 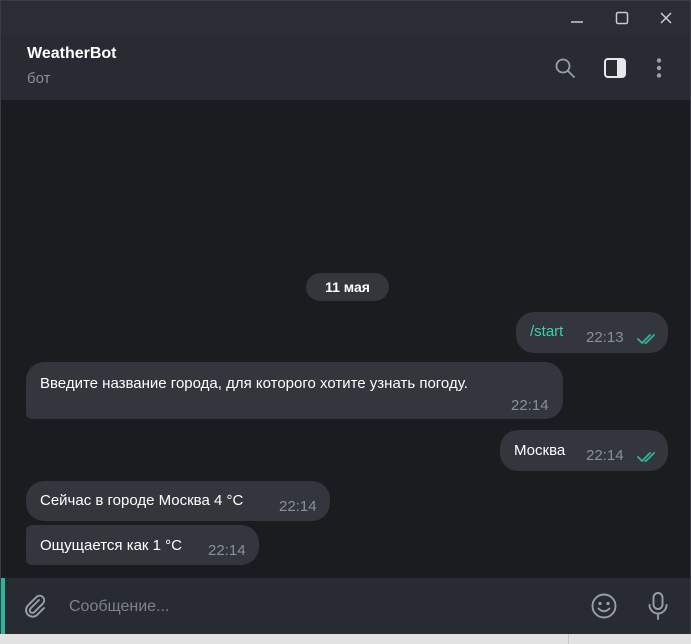 I want to click on title-bar, so click(x=345, y=18).